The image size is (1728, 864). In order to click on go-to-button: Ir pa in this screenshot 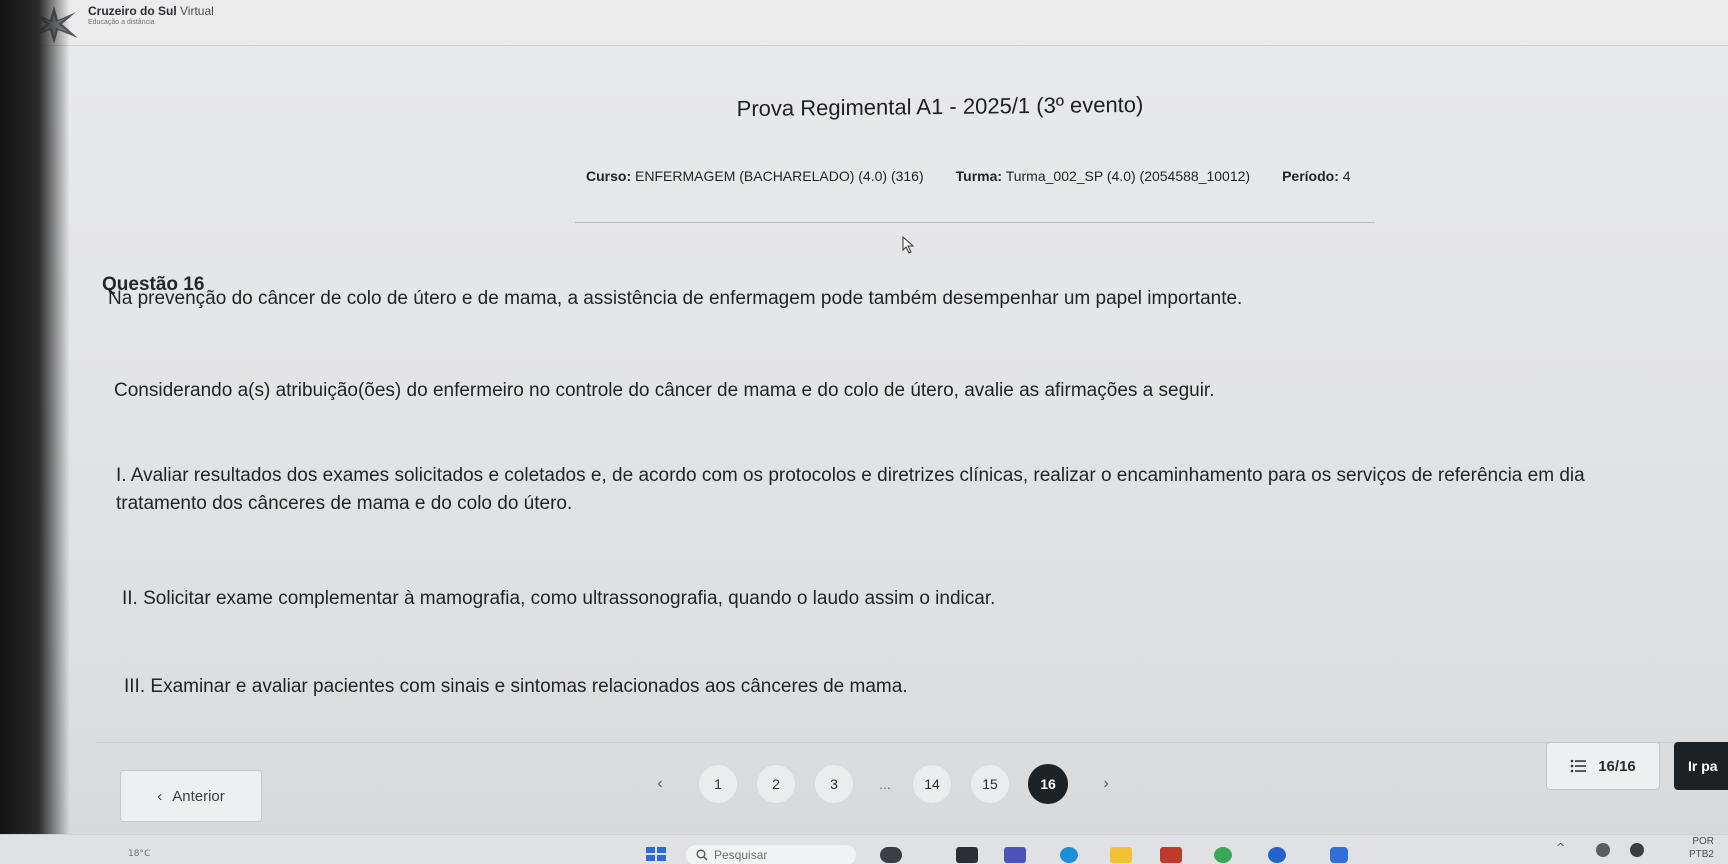, I will do `click(1701, 766)`.